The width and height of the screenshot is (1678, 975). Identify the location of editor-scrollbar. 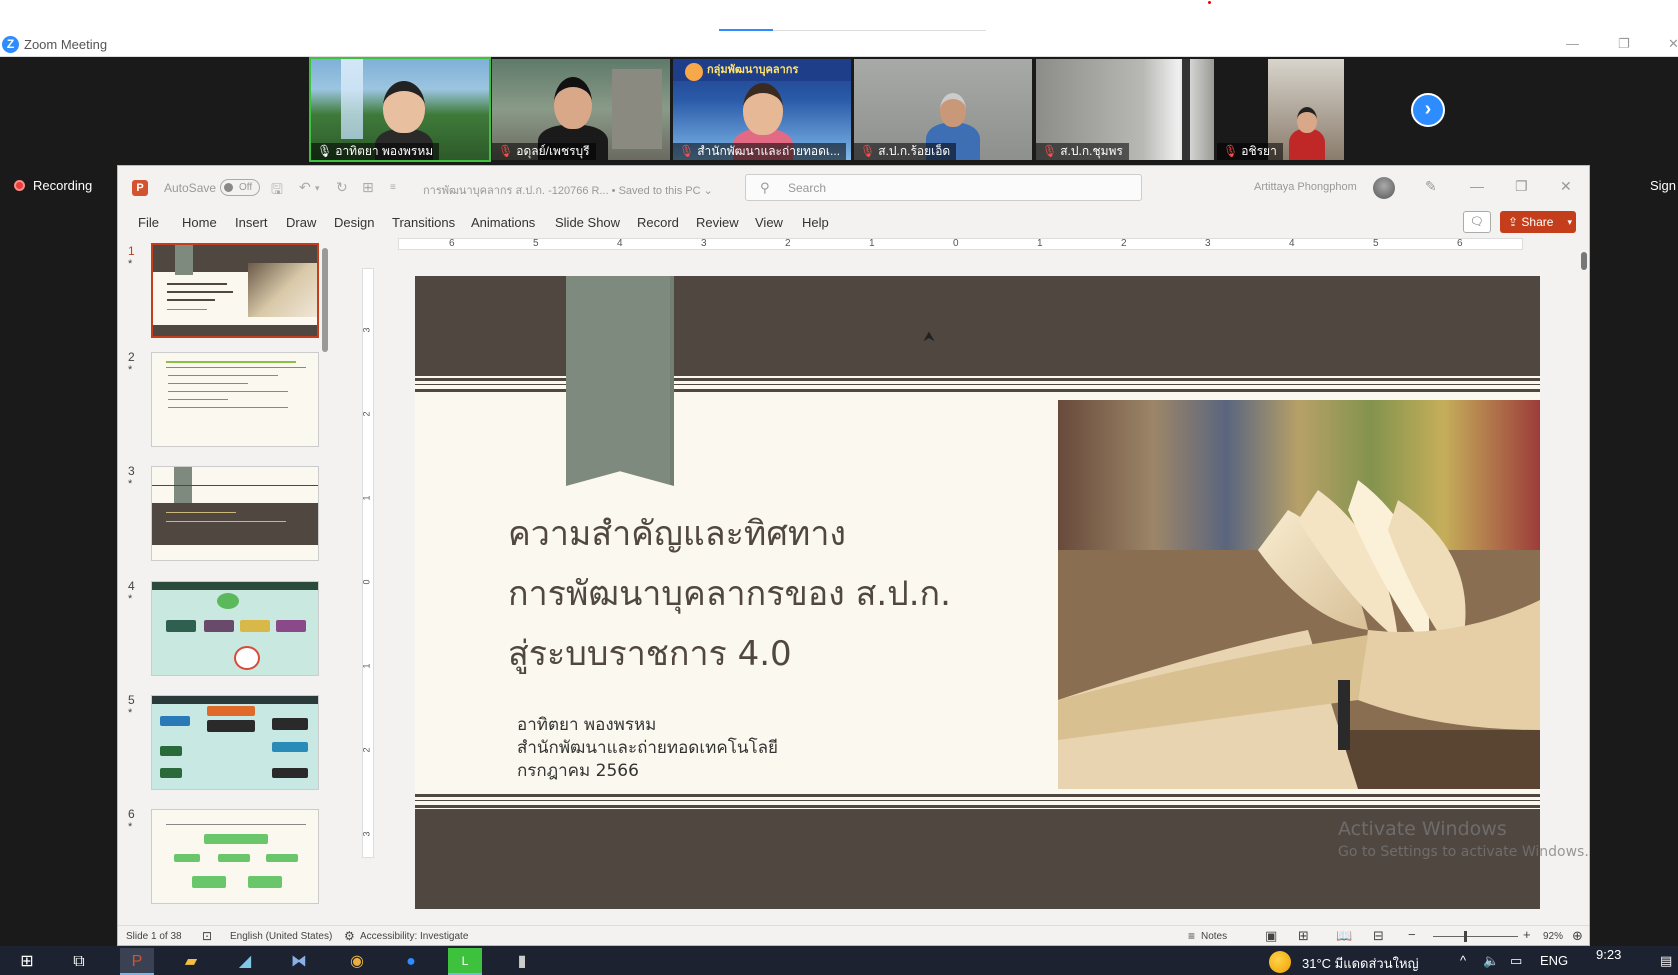
(1583, 581).